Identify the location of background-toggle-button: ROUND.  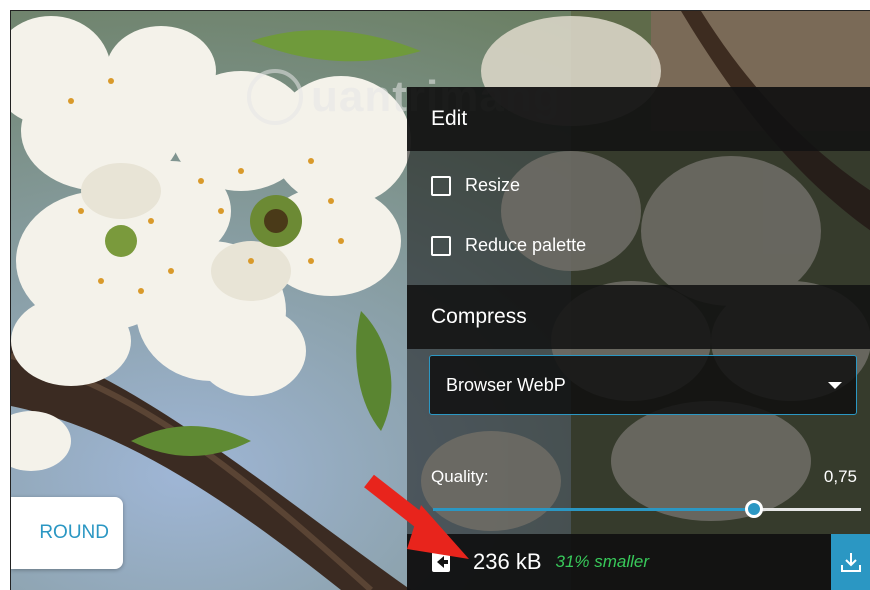
(67, 533).